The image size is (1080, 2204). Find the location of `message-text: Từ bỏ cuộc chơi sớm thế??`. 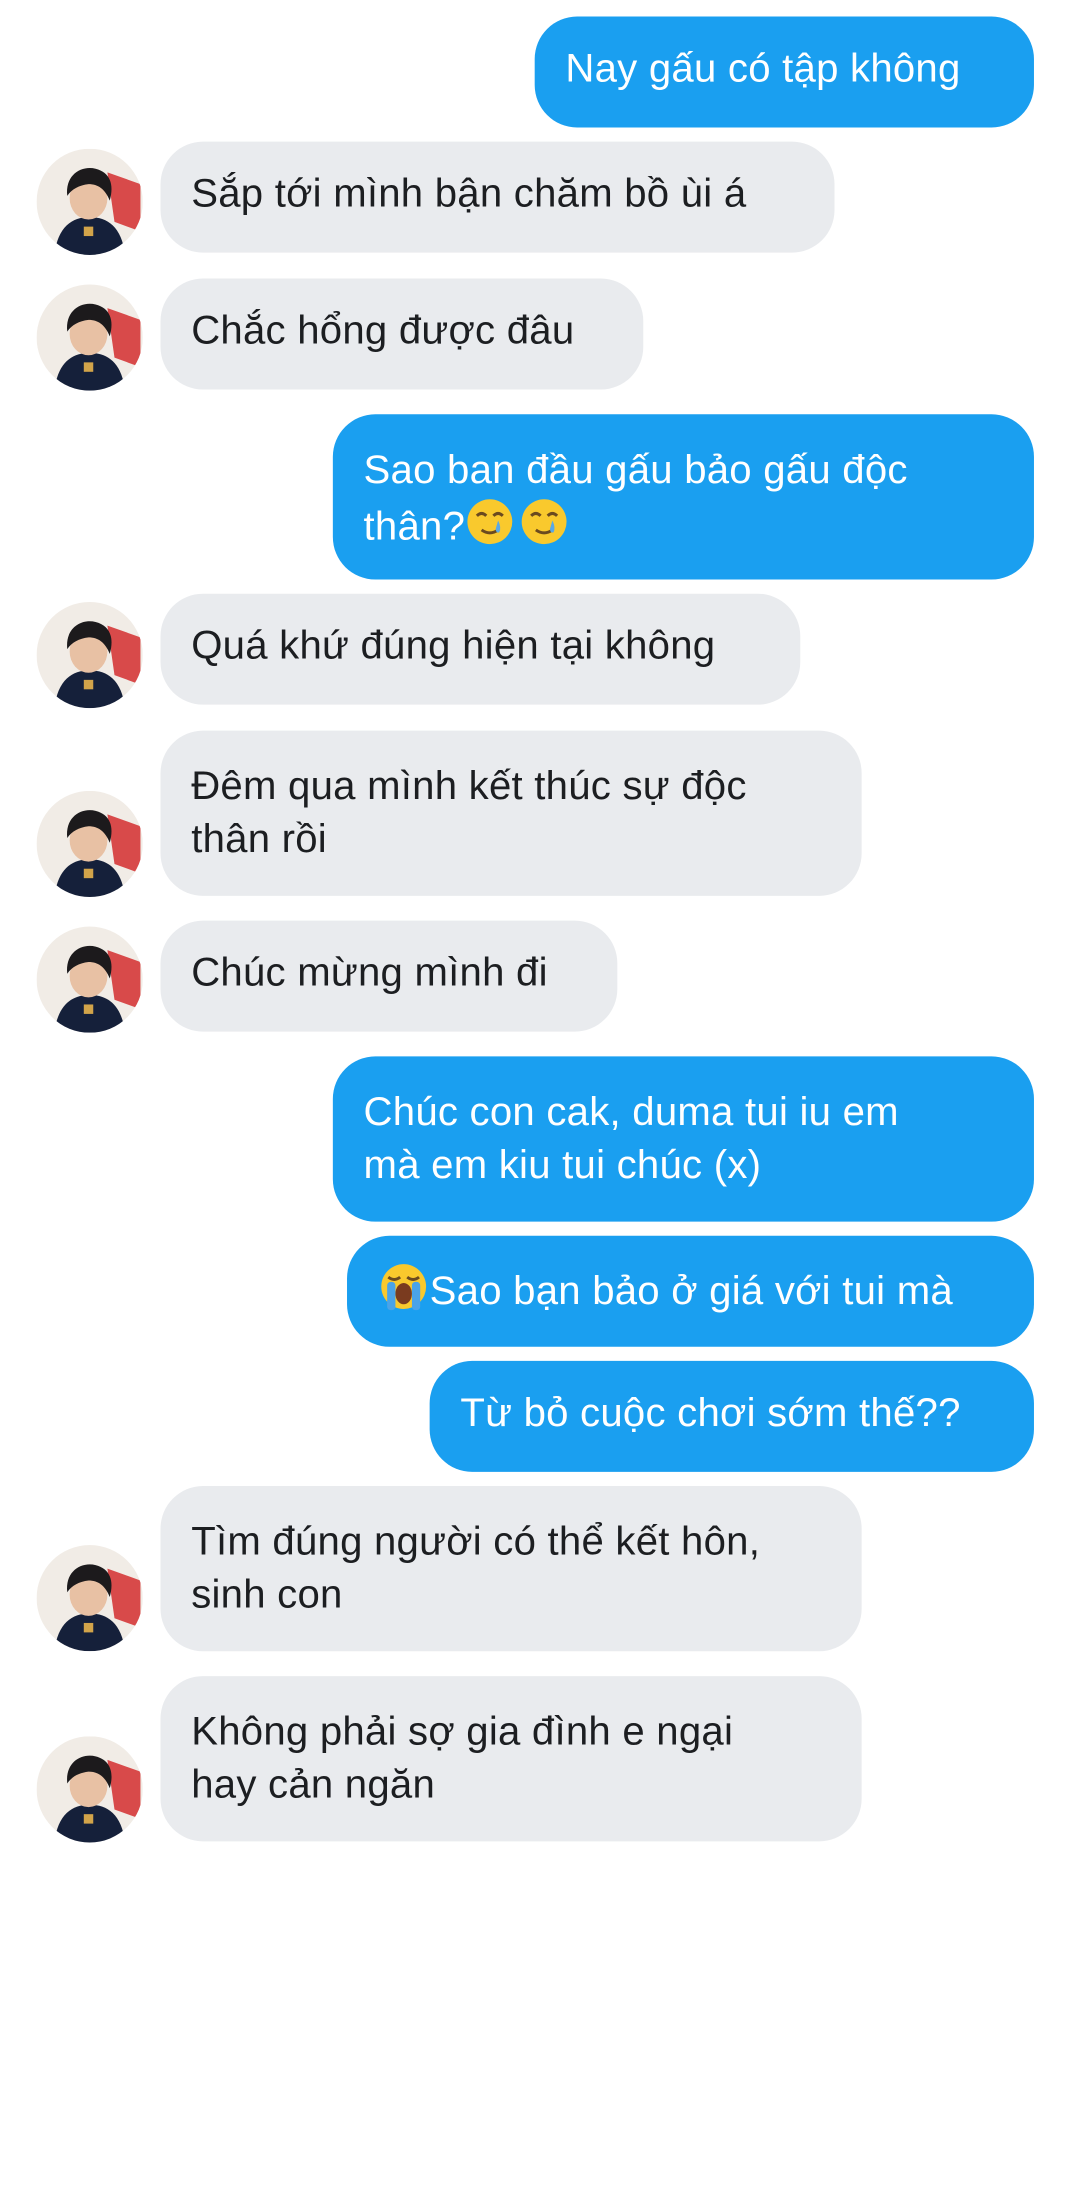

message-text: Từ bỏ cuộc chơi sớm thế?? is located at coordinates (710, 1413).